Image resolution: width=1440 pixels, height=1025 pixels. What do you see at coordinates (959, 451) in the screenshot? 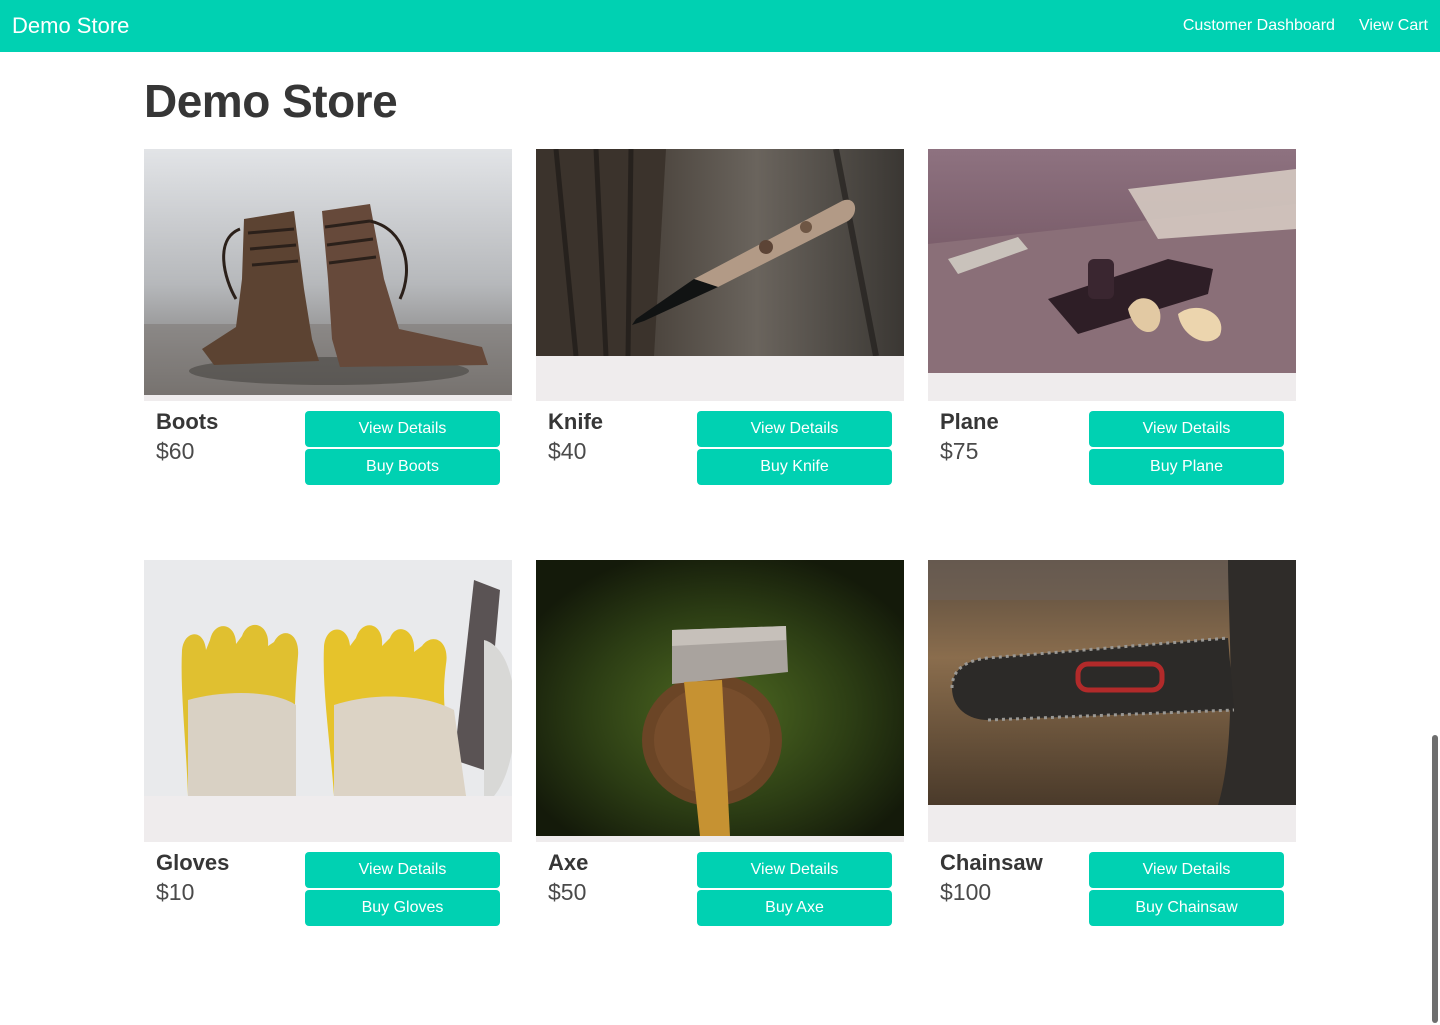
I see `product-price: $75` at bounding box center [959, 451].